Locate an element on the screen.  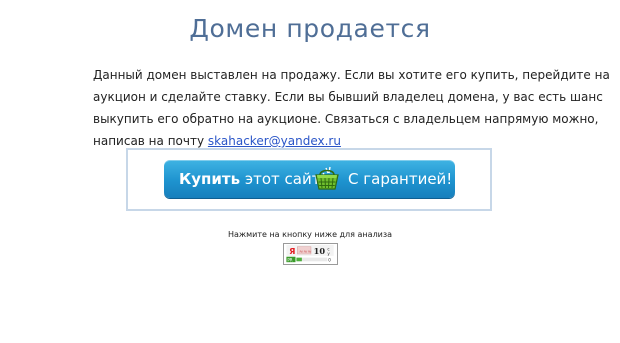
buy-site-button: Купить этот сайт! С гарантией! is located at coordinates (309, 179).